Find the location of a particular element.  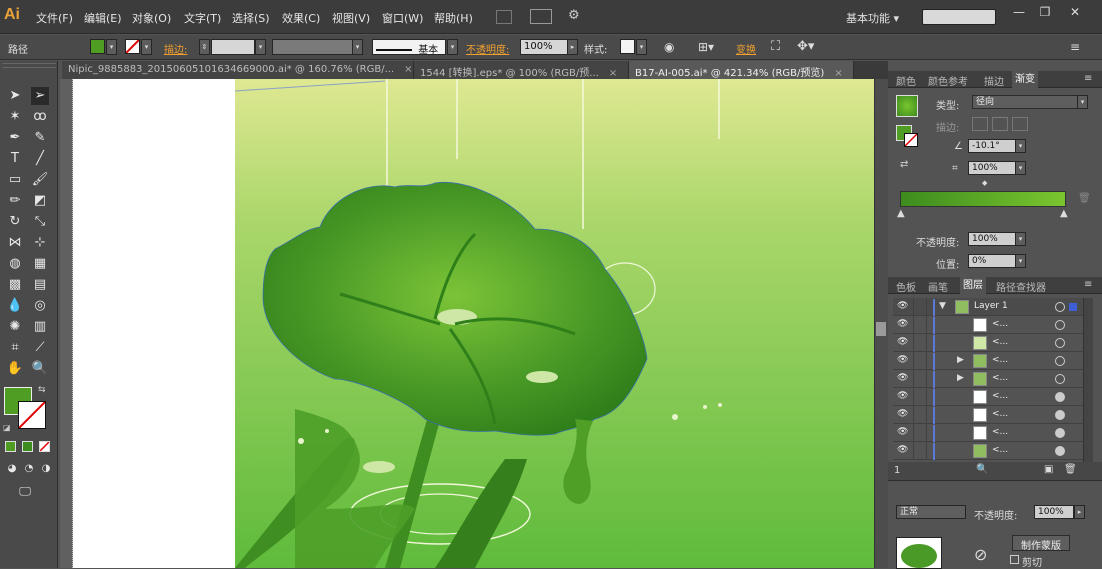

perspective-grid-icon: ▦ is located at coordinates (40, 264).